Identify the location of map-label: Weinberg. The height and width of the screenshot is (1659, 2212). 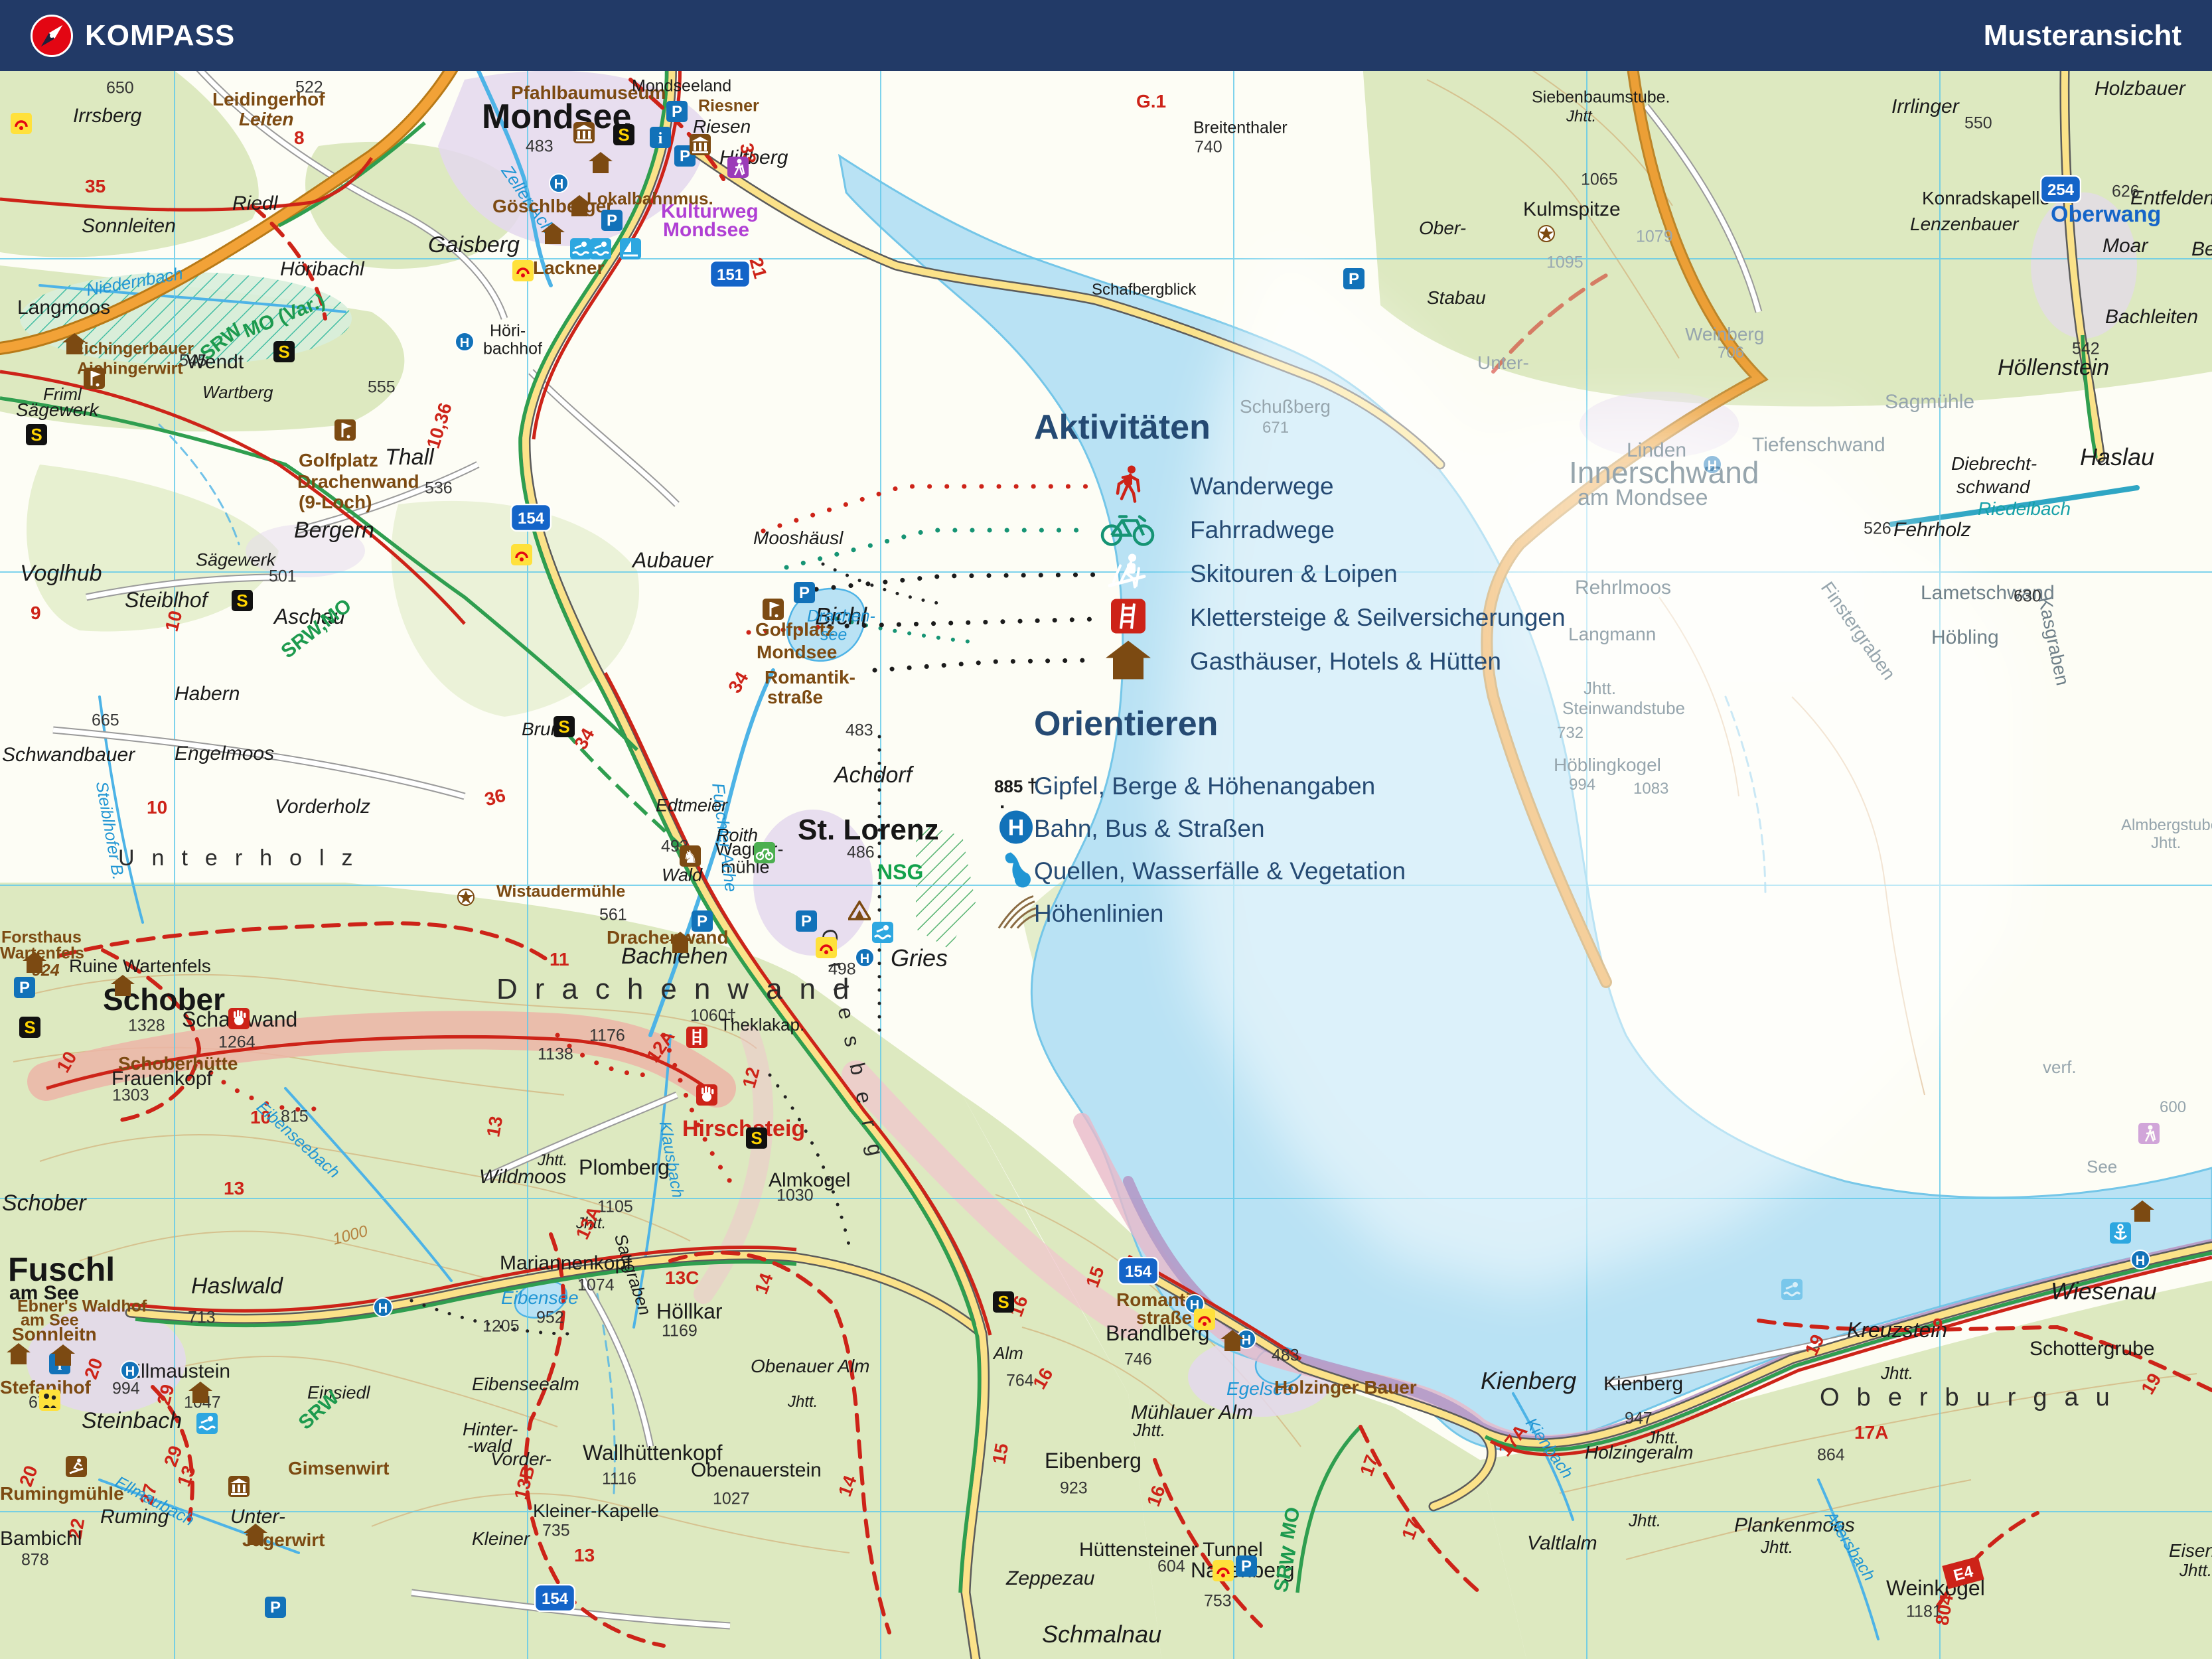
(1725, 334).